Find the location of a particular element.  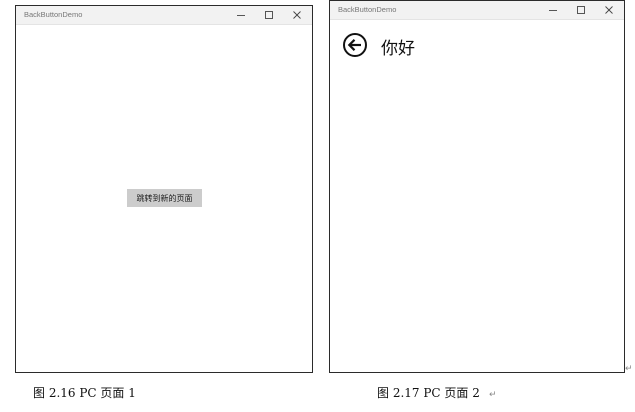

navigate-to-new-page-button: 跳转到新的页面 is located at coordinates (164, 198).